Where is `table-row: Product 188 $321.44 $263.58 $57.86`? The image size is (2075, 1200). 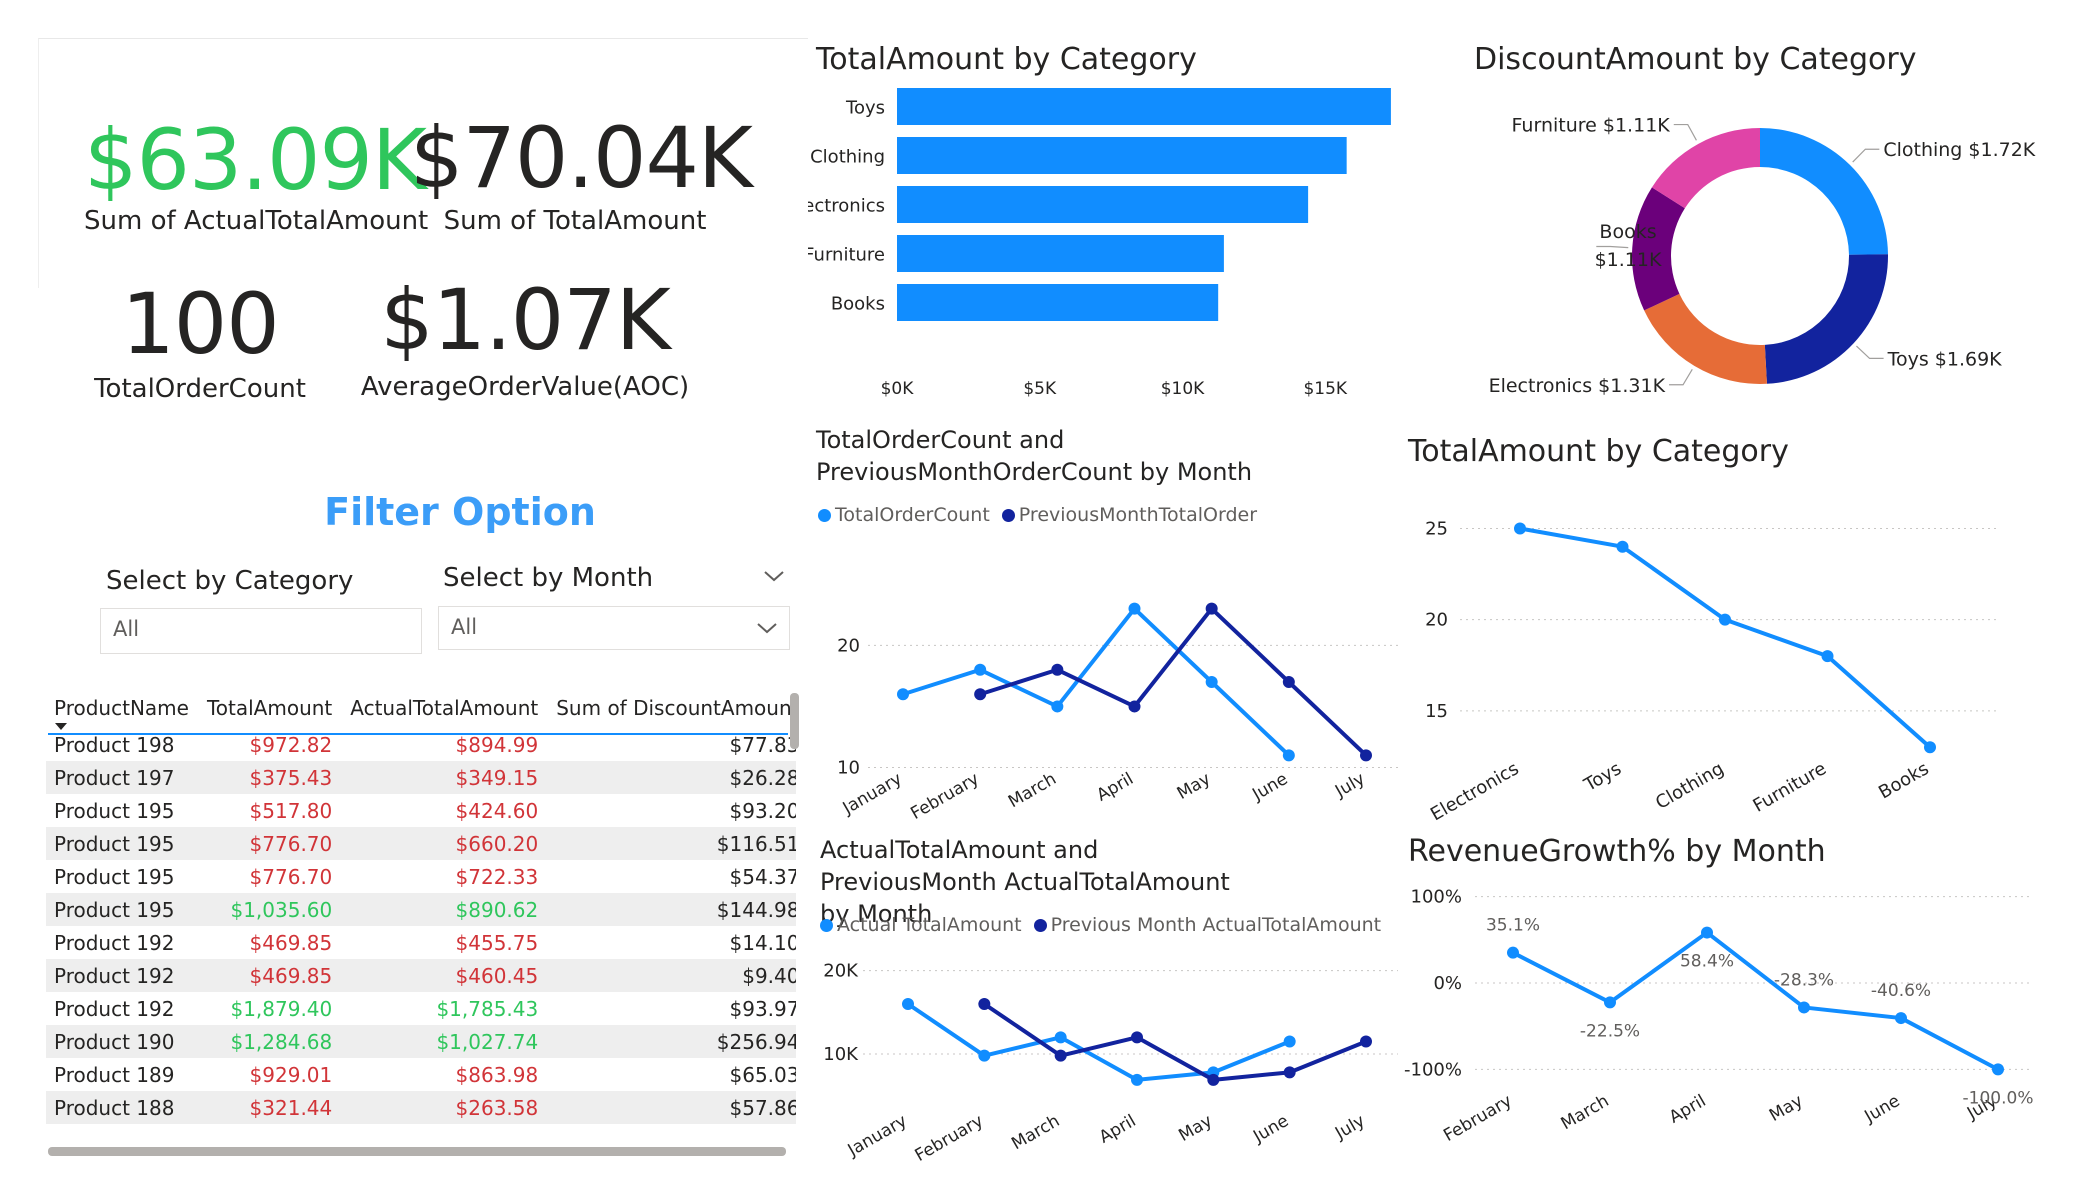 table-row: Product 188 $321.44 $263.58 $57.86 is located at coordinates (421, 1107).